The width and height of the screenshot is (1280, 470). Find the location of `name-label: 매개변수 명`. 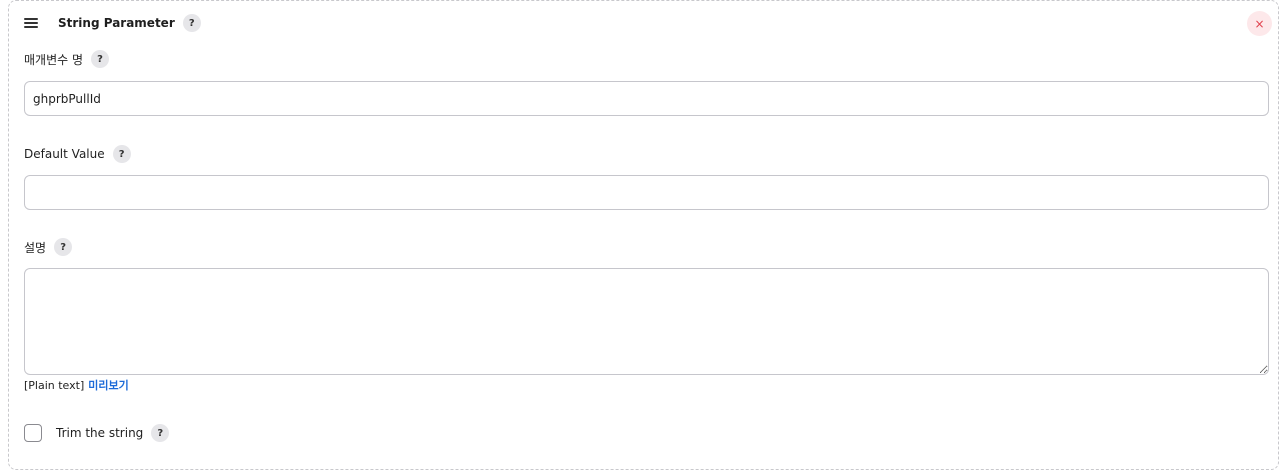

name-label: 매개변수 명 is located at coordinates (54, 59).